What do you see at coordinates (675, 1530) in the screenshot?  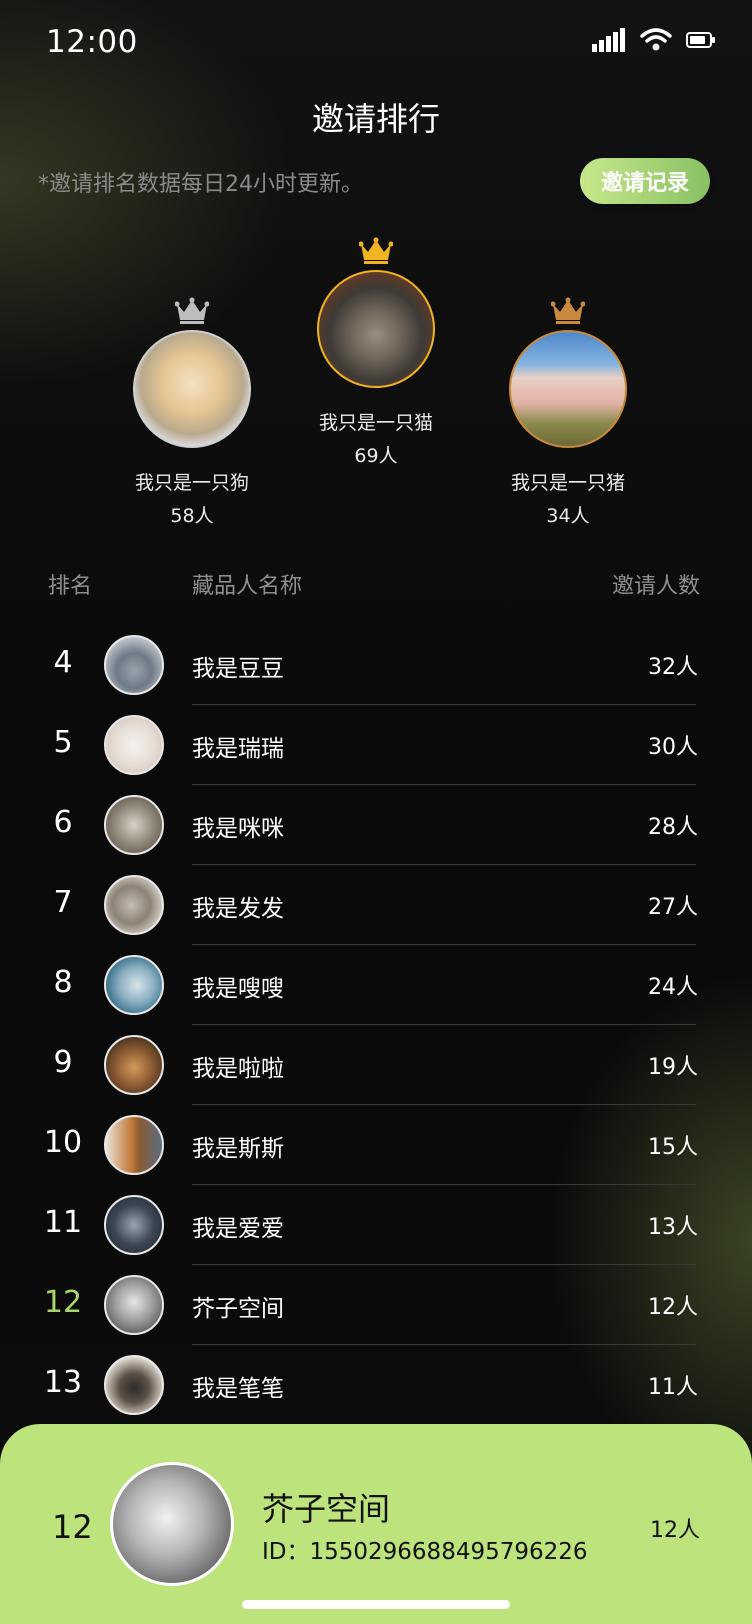 I see `my-count: 12人` at bounding box center [675, 1530].